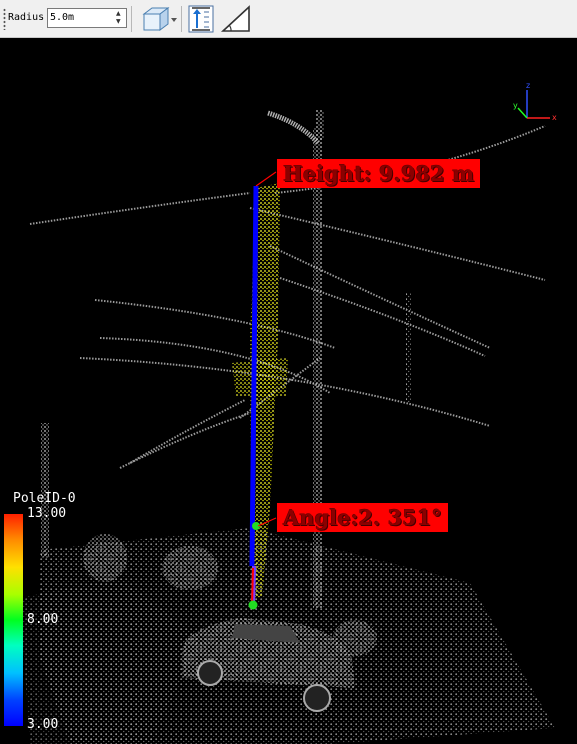  Describe the element at coordinates (288, 19) in the screenshot. I see `toolbar: Radius 5.0m ▲ ▼` at that location.